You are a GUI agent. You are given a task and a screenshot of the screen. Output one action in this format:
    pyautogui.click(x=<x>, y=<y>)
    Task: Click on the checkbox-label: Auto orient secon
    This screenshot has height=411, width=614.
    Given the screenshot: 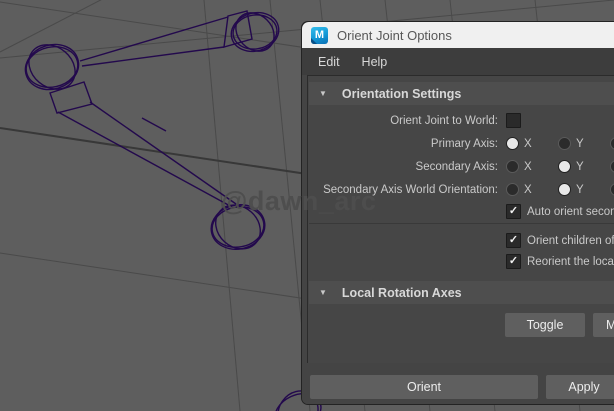 What is the action you would take?
    pyautogui.click(x=570, y=211)
    